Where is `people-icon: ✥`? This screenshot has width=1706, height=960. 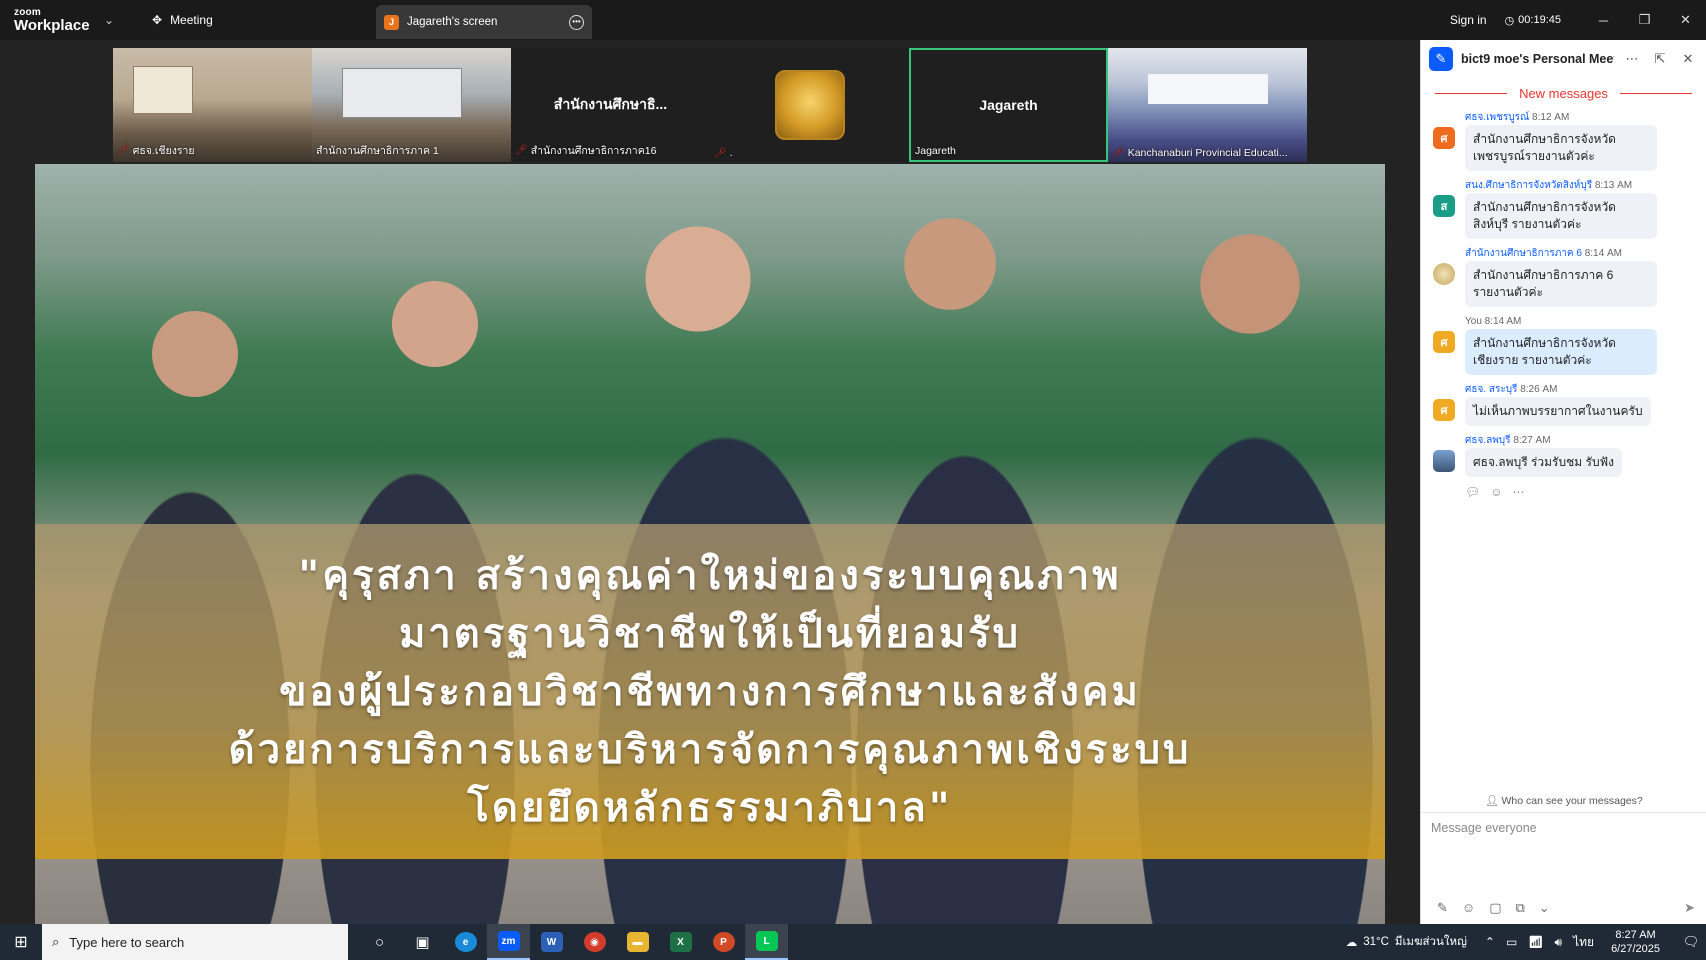 people-icon: ✥ is located at coordinates (157, 20).